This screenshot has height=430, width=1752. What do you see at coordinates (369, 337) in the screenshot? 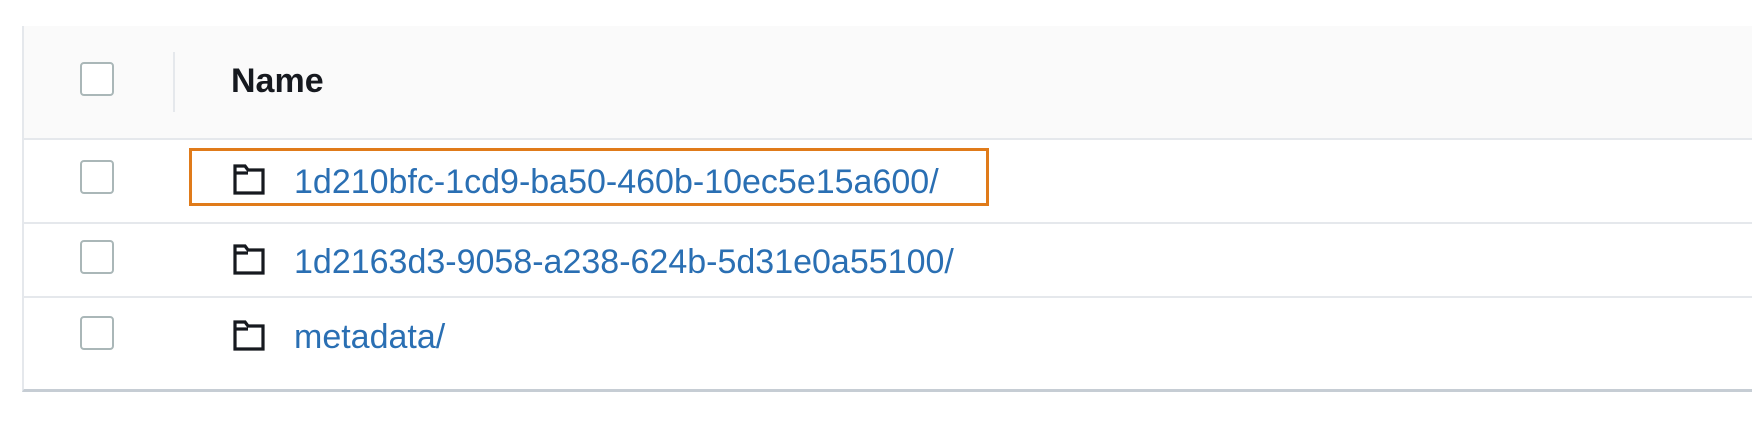
I see `folder-link: metadata/` at bounding box center [369, 337].